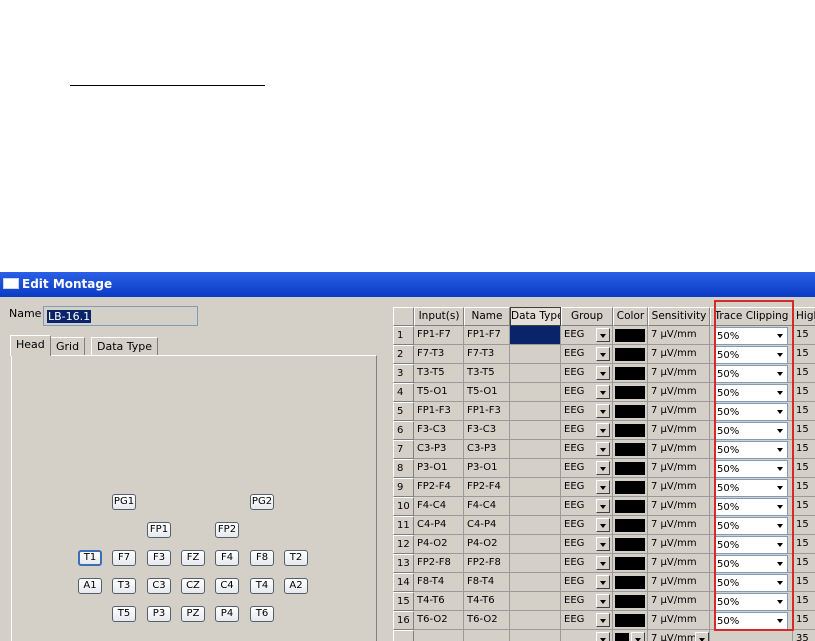 The height and width of the screenshot is (641, 815). I want to click on name-cell: T5-O1, so click(487, 392).